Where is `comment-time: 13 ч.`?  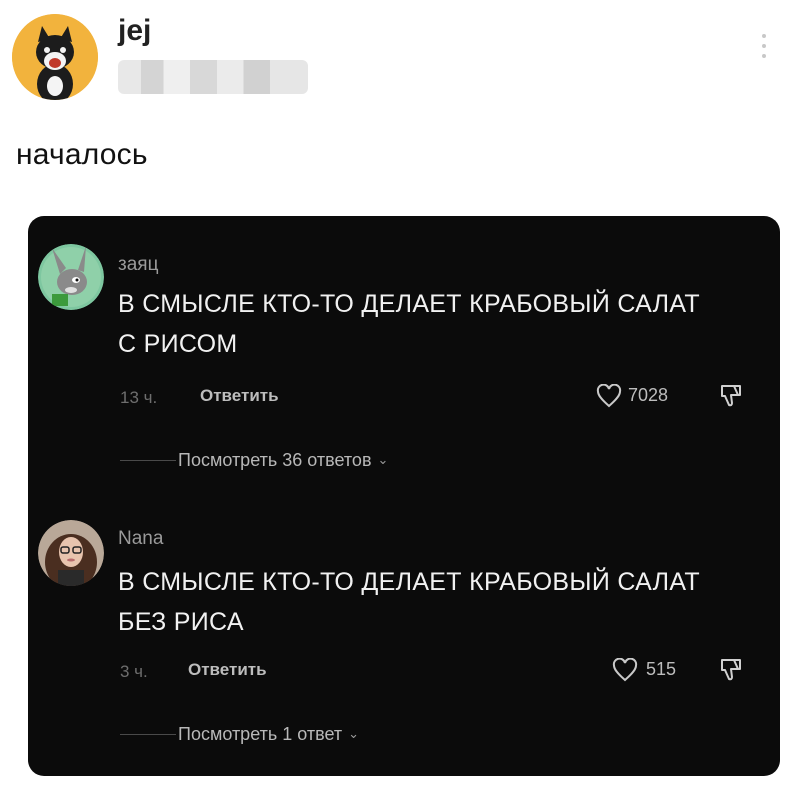 comment-time: 13 ч. is located at coordinates (139, 397).